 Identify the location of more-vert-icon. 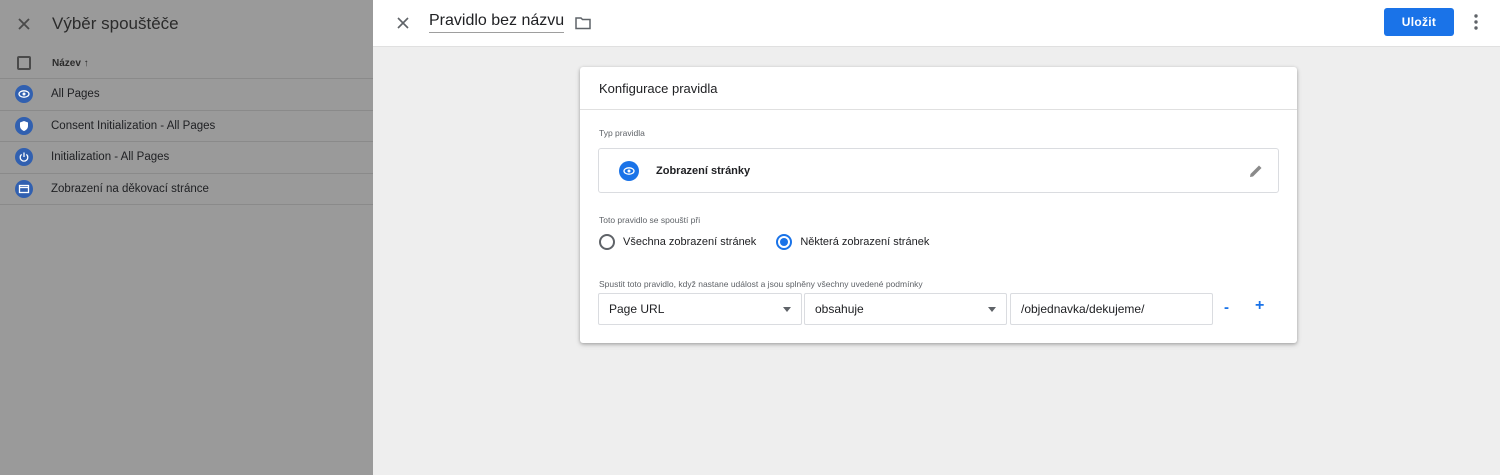
(1476, 22).